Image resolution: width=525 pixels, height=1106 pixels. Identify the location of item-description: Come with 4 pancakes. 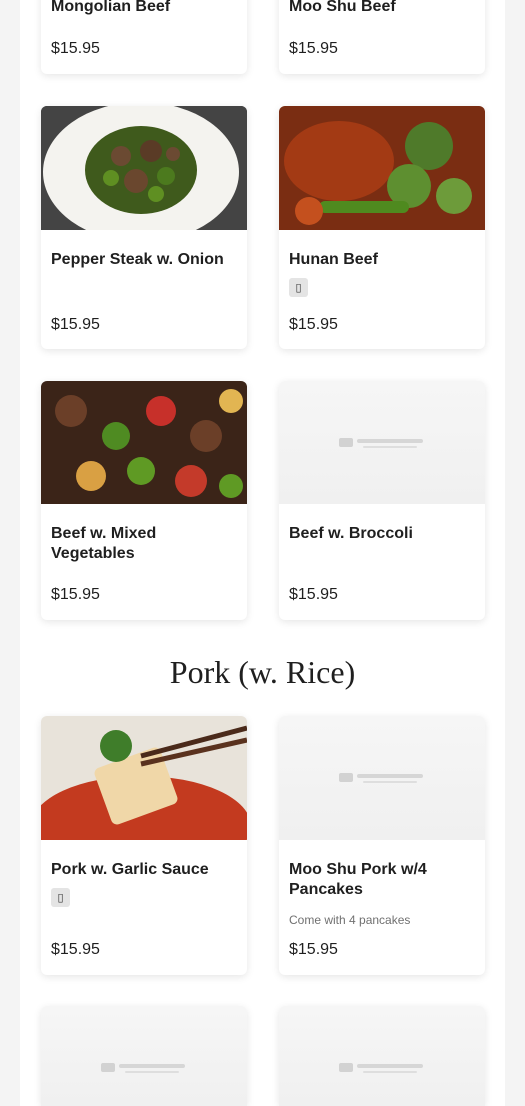
(350, 920).